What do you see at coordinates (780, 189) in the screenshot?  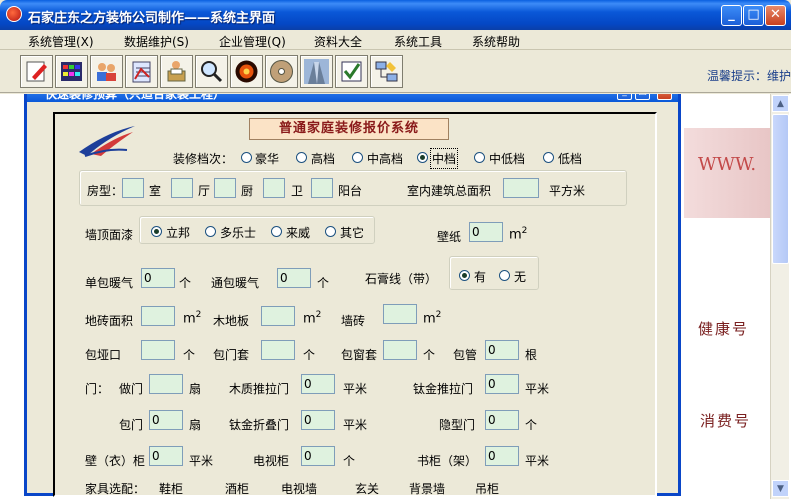 I see `scroll-thumb` at bounding box center [780, 189].